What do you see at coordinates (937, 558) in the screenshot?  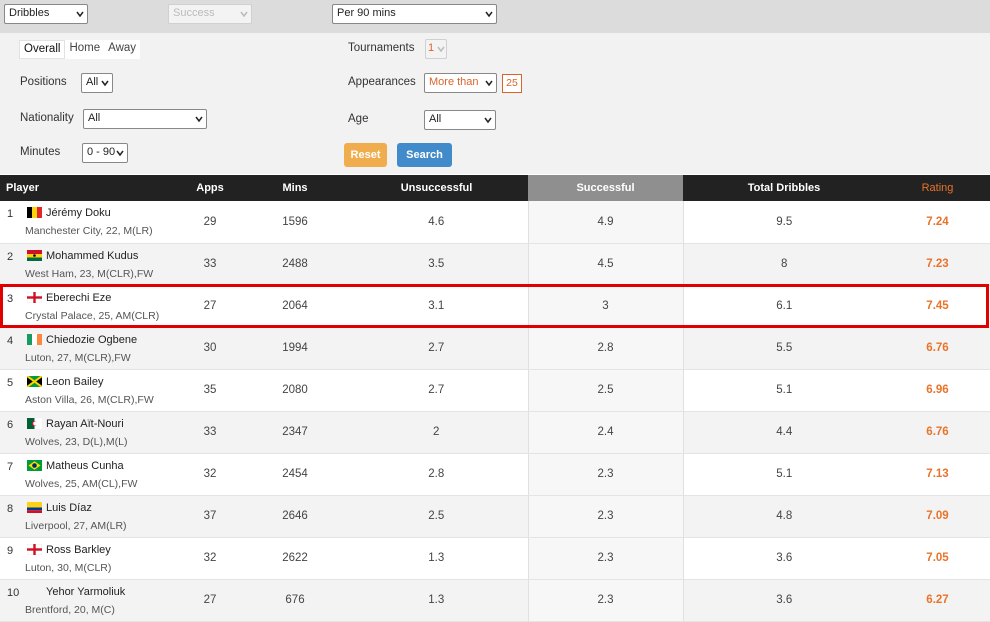 I see `rating-cell: 7.05` at bounding box center [937, 558].